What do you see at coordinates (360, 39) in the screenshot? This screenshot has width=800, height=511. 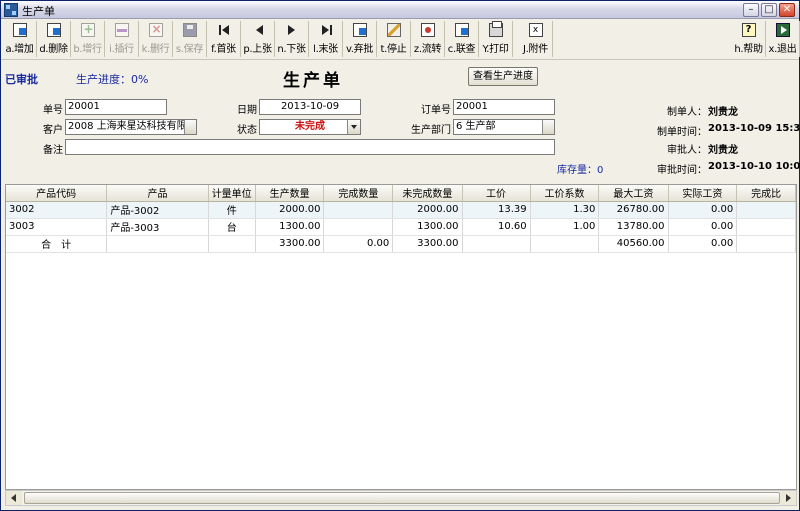 I see `unapprove-button: v.弃批` at bounding box center [360, 39].